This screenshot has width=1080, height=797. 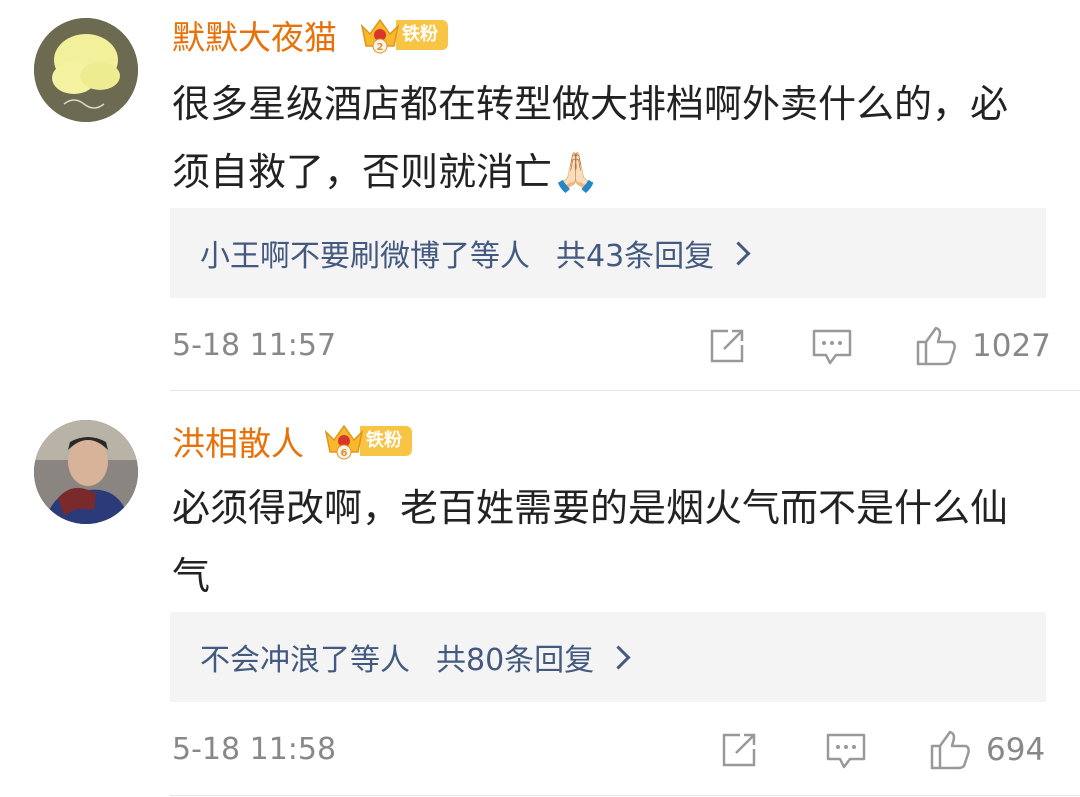 I want to click on fan-badge: 2 铁粉, so click(x=403, y=35).